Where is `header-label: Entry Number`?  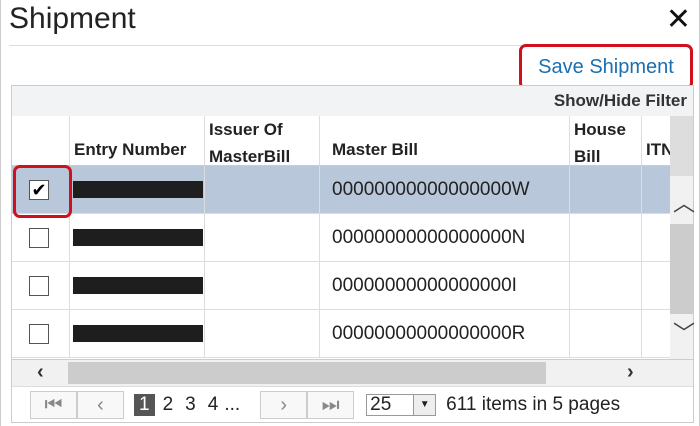
header-label: Entry Number is located at coordinates (130, 149).